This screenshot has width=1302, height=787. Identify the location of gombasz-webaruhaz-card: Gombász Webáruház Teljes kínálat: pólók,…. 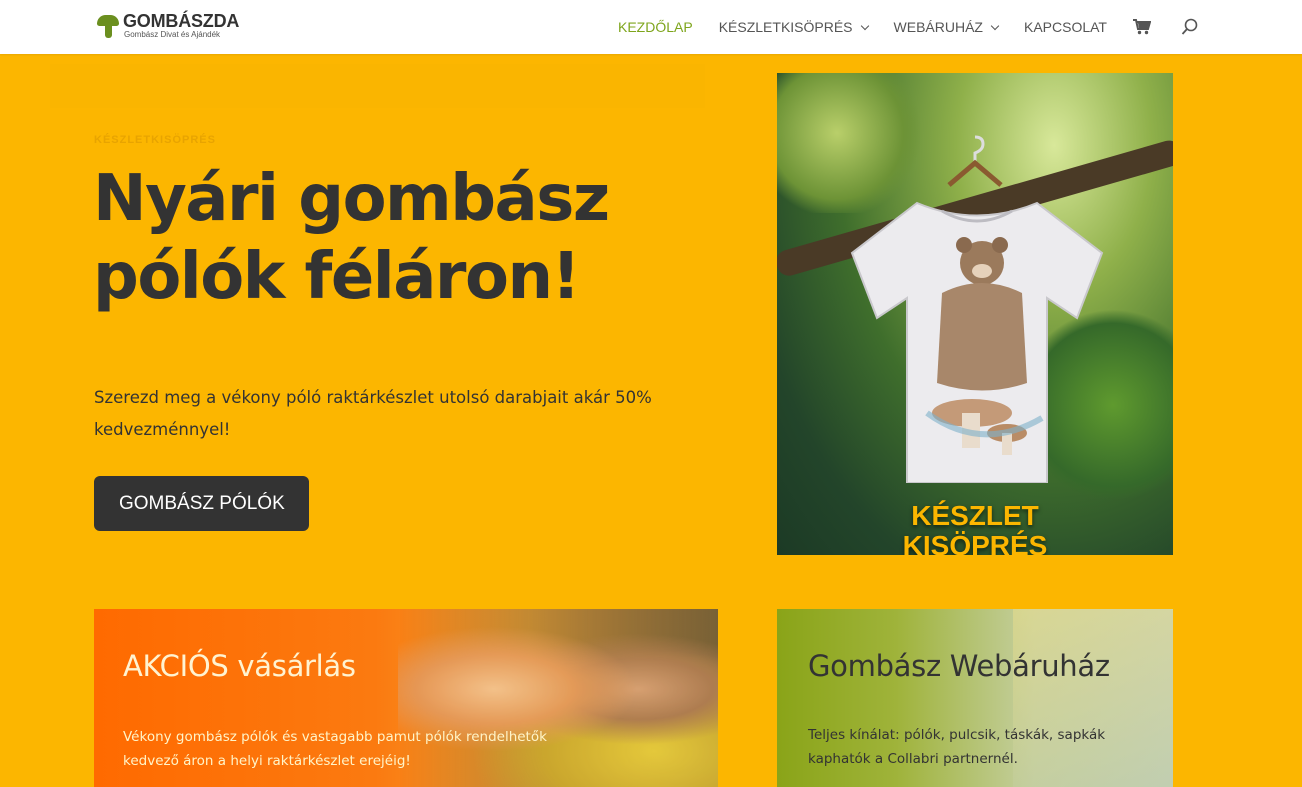
(975, 698).